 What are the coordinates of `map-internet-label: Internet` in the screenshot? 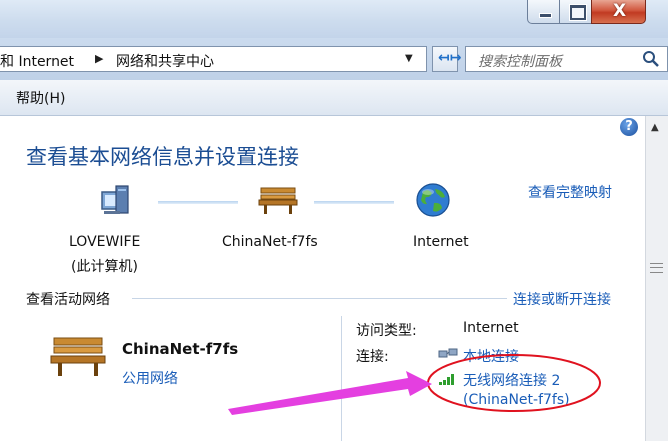 It's located at (441, 242).